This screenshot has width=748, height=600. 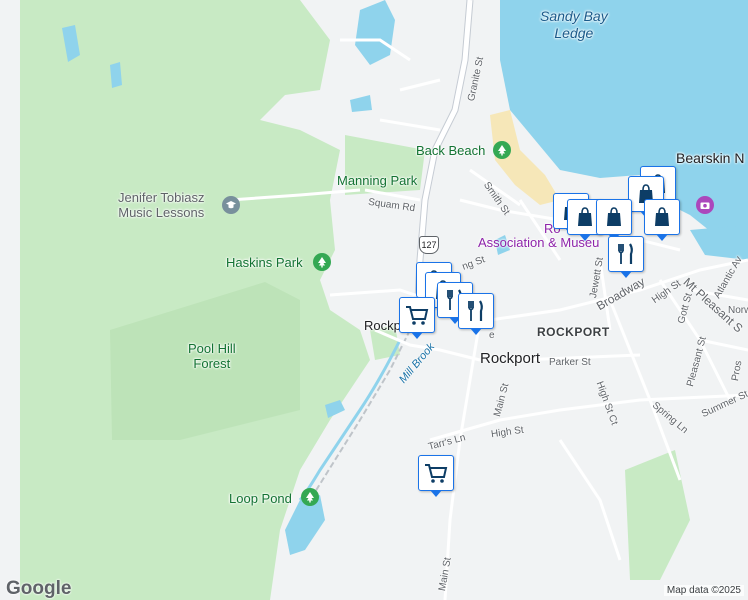 I want to click on google-logo: Google, so click(x=39, y=588).